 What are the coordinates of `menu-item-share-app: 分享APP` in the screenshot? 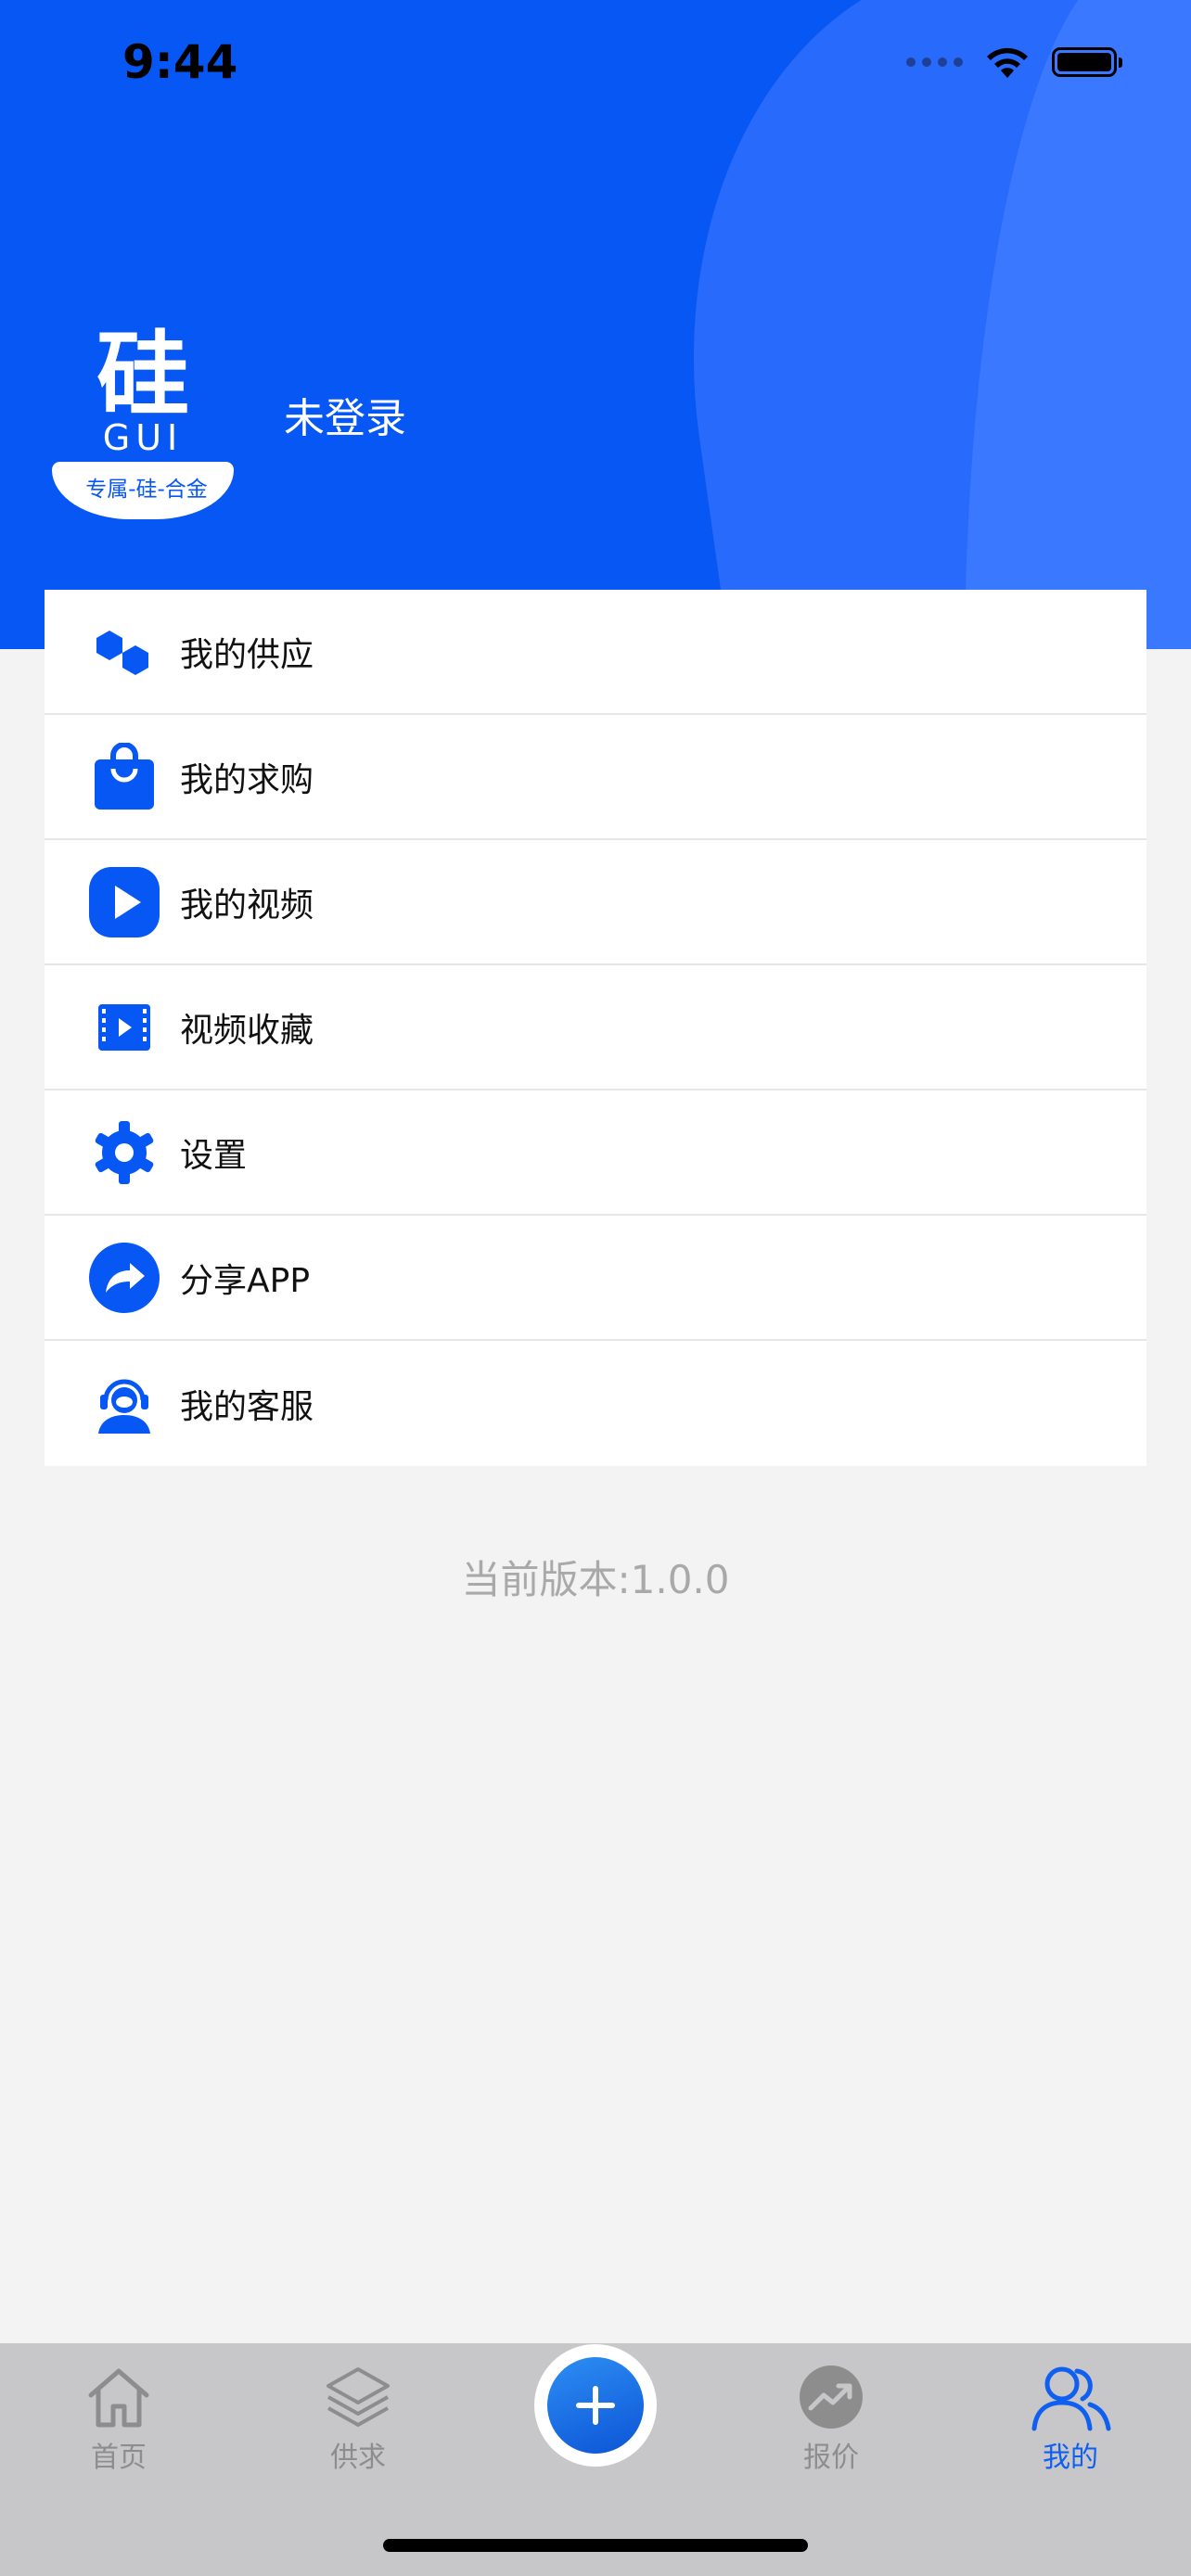 It's located at (595, 1278).